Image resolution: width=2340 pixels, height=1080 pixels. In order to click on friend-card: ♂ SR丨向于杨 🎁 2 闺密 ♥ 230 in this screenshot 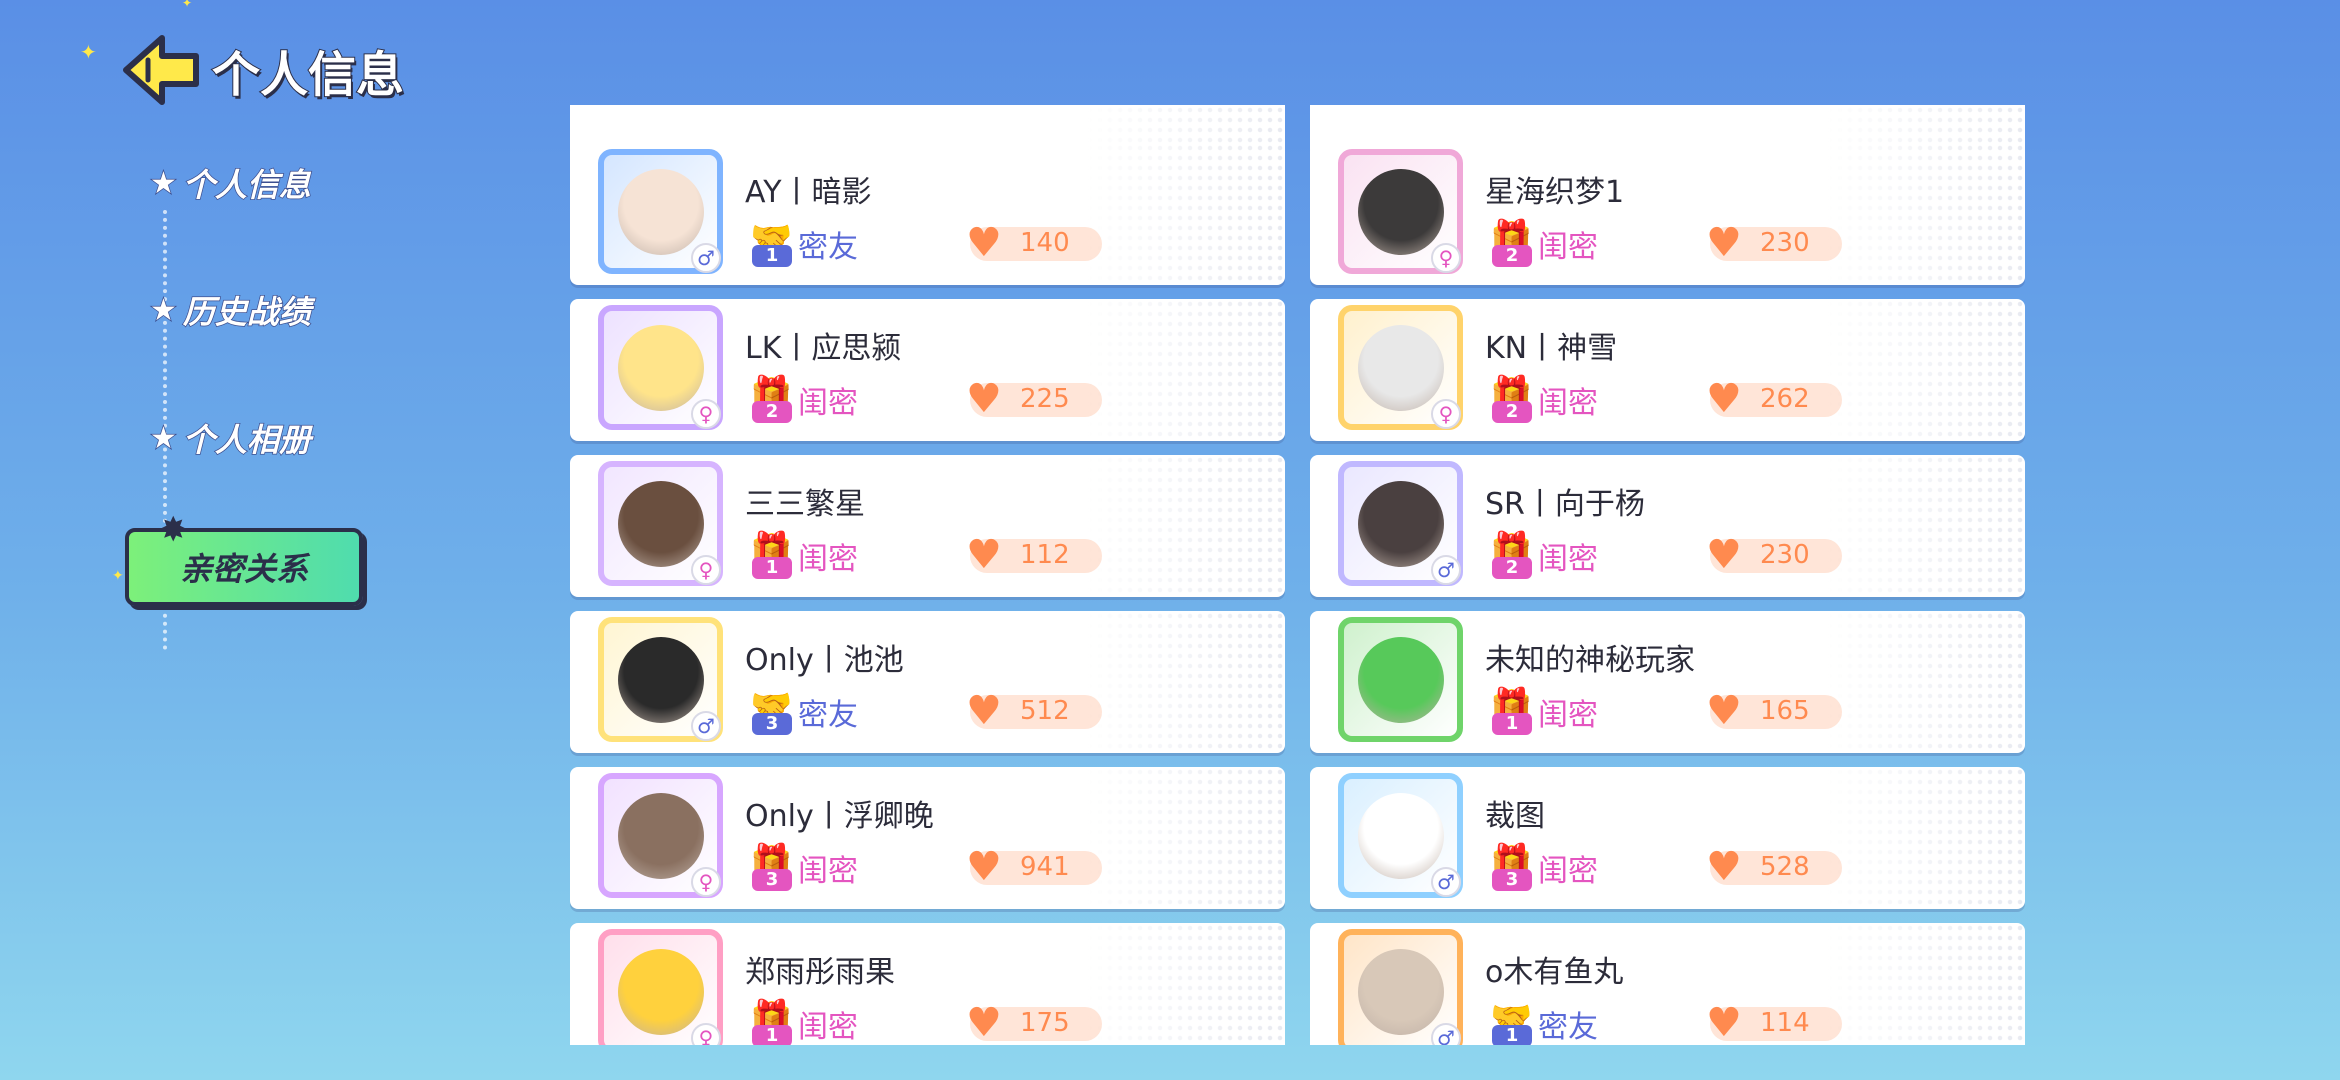, I will do `click(1667, 526)`.